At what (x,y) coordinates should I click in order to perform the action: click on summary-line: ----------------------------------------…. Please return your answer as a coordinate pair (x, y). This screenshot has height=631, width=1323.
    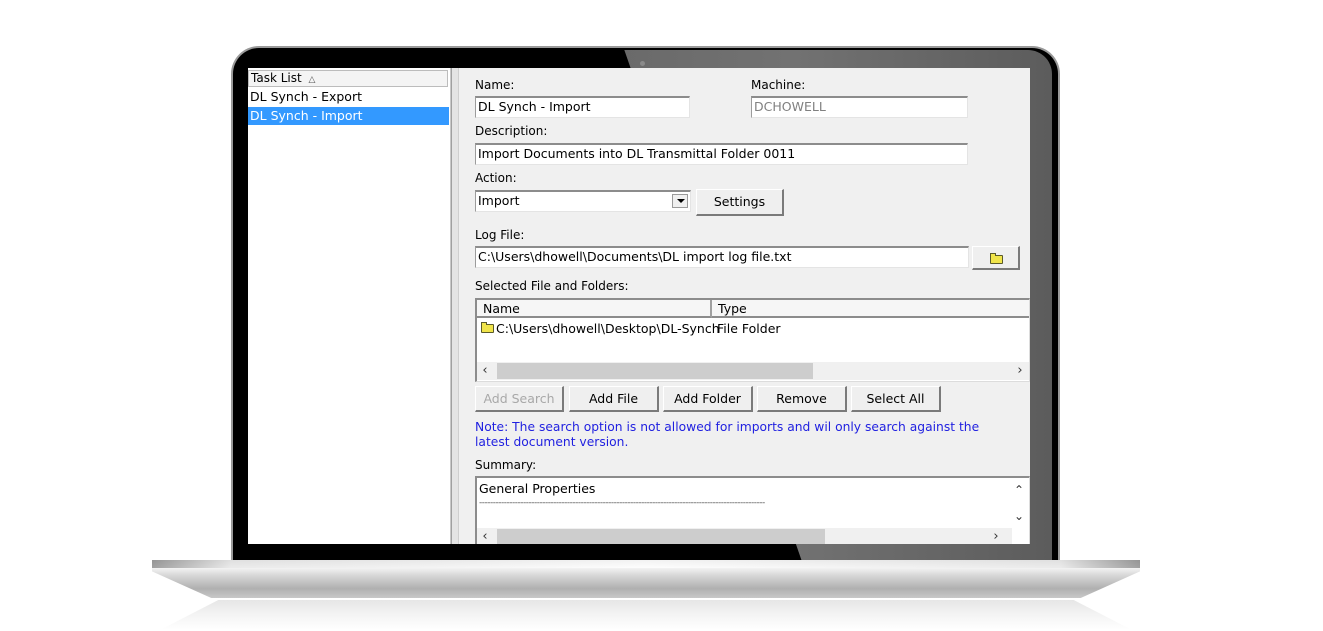
    Looking at the image, I should click on (622, 503).